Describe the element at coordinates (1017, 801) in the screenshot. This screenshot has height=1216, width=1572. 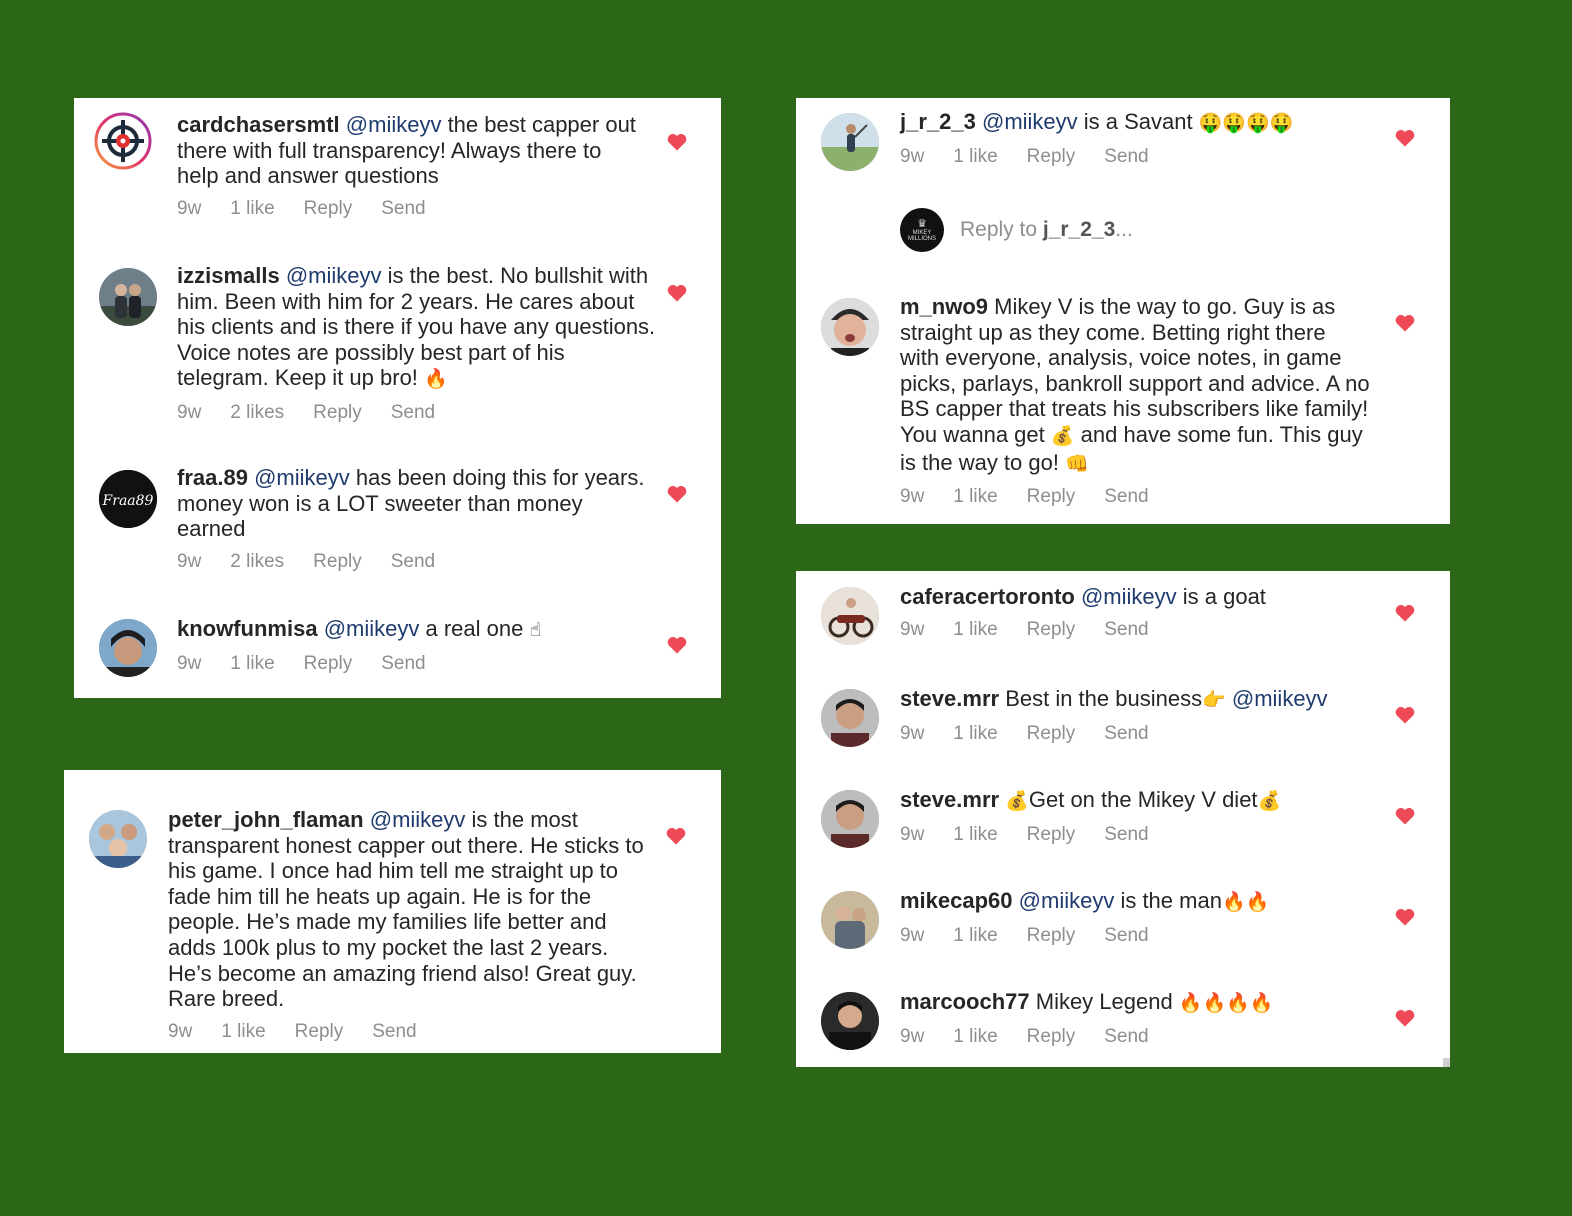
I see `money-bag-emoji-icon: 💰` at that location.